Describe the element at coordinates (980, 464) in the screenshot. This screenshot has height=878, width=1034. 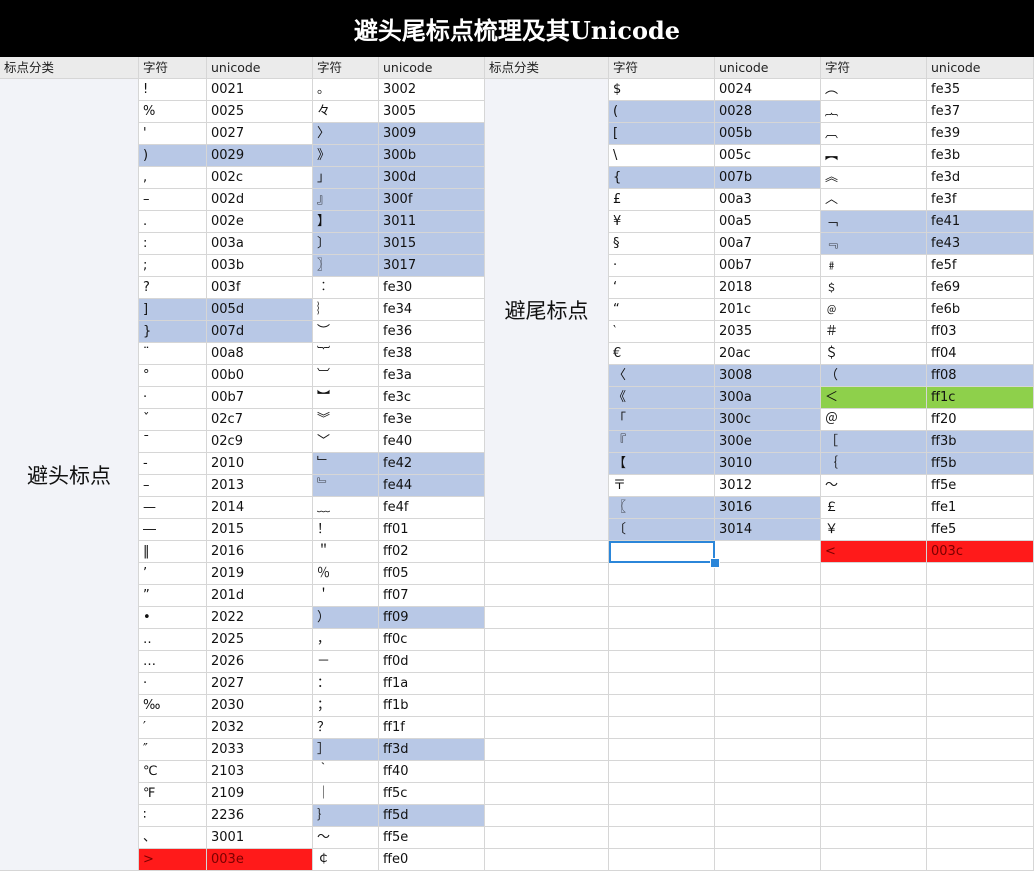
I see `unicode-cell: ff5b` at that location.